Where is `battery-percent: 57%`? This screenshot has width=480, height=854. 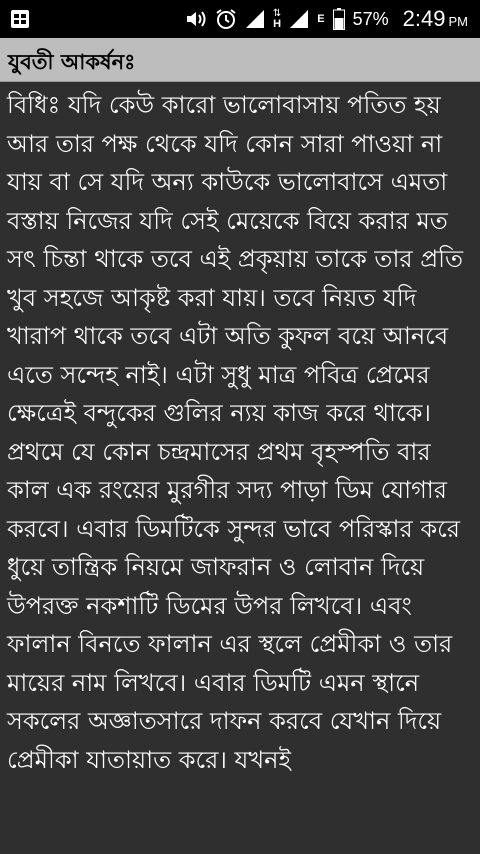
battery-percent: 57% is located at coordinates (370, 18).